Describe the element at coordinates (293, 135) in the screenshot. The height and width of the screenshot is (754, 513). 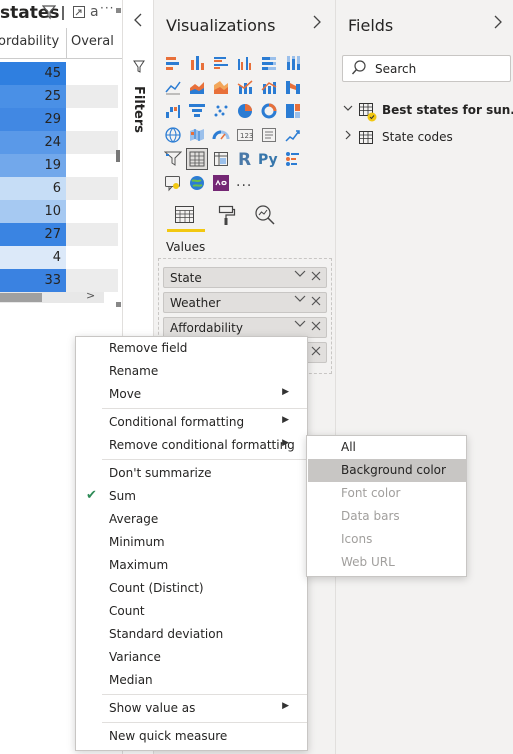
I see `kpi-icon` at that location.